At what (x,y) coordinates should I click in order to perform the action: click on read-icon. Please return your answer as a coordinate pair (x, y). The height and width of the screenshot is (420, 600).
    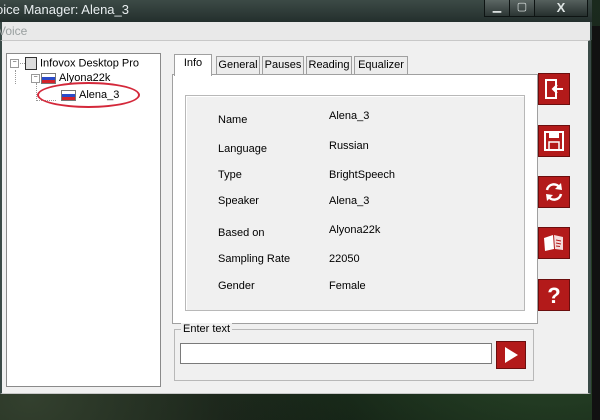
    Looking at the image, I should click on (553, 243).